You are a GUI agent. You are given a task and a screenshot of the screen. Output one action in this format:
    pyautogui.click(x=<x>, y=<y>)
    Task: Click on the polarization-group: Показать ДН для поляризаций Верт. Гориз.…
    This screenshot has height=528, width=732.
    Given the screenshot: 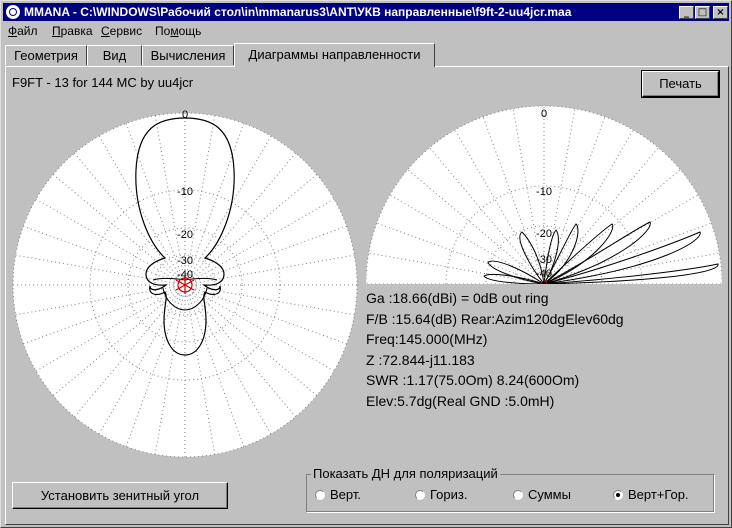 What is the action you would take?
    pyautogui.click(x=510, y=489)
    